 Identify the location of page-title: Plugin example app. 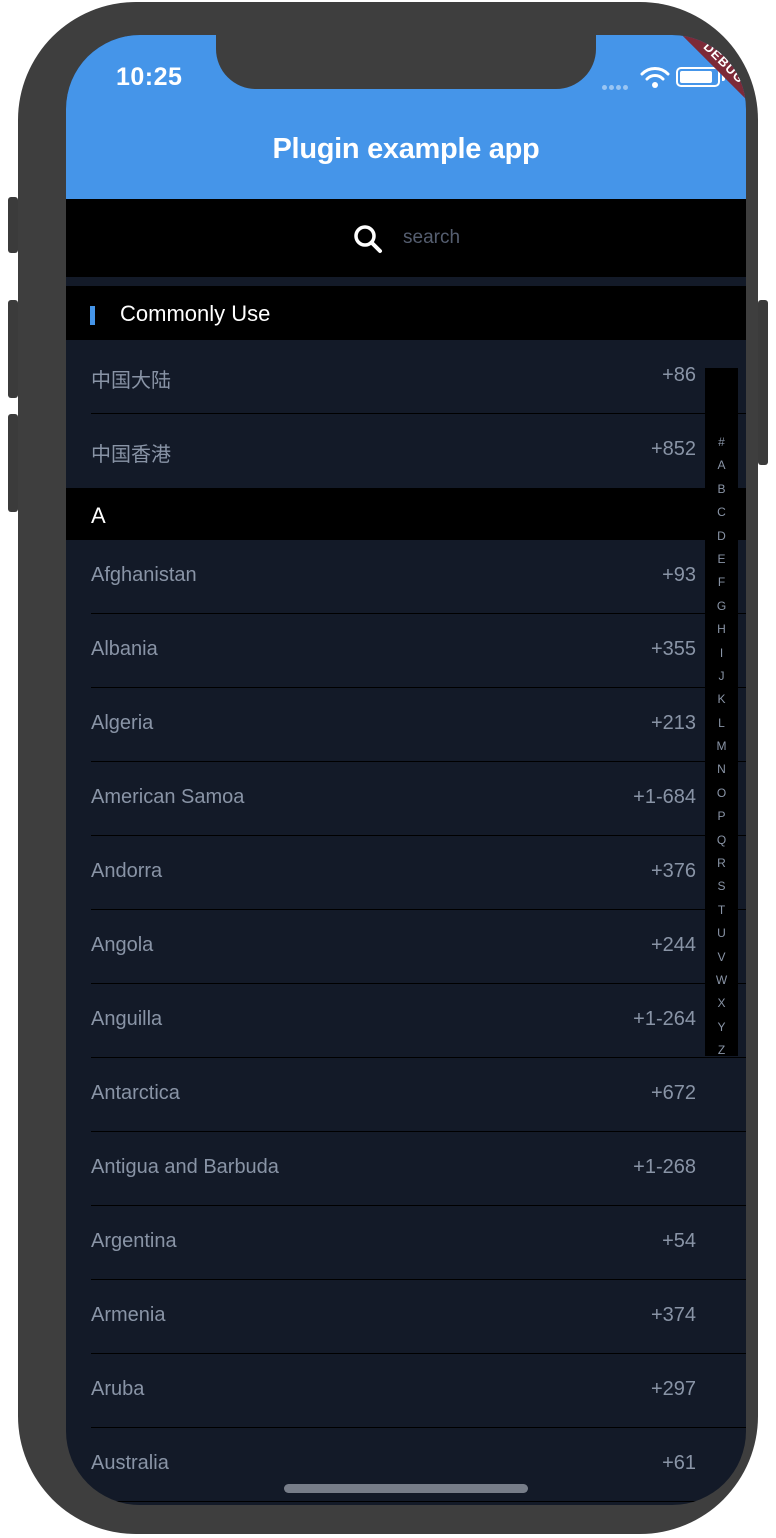
(406, 149).